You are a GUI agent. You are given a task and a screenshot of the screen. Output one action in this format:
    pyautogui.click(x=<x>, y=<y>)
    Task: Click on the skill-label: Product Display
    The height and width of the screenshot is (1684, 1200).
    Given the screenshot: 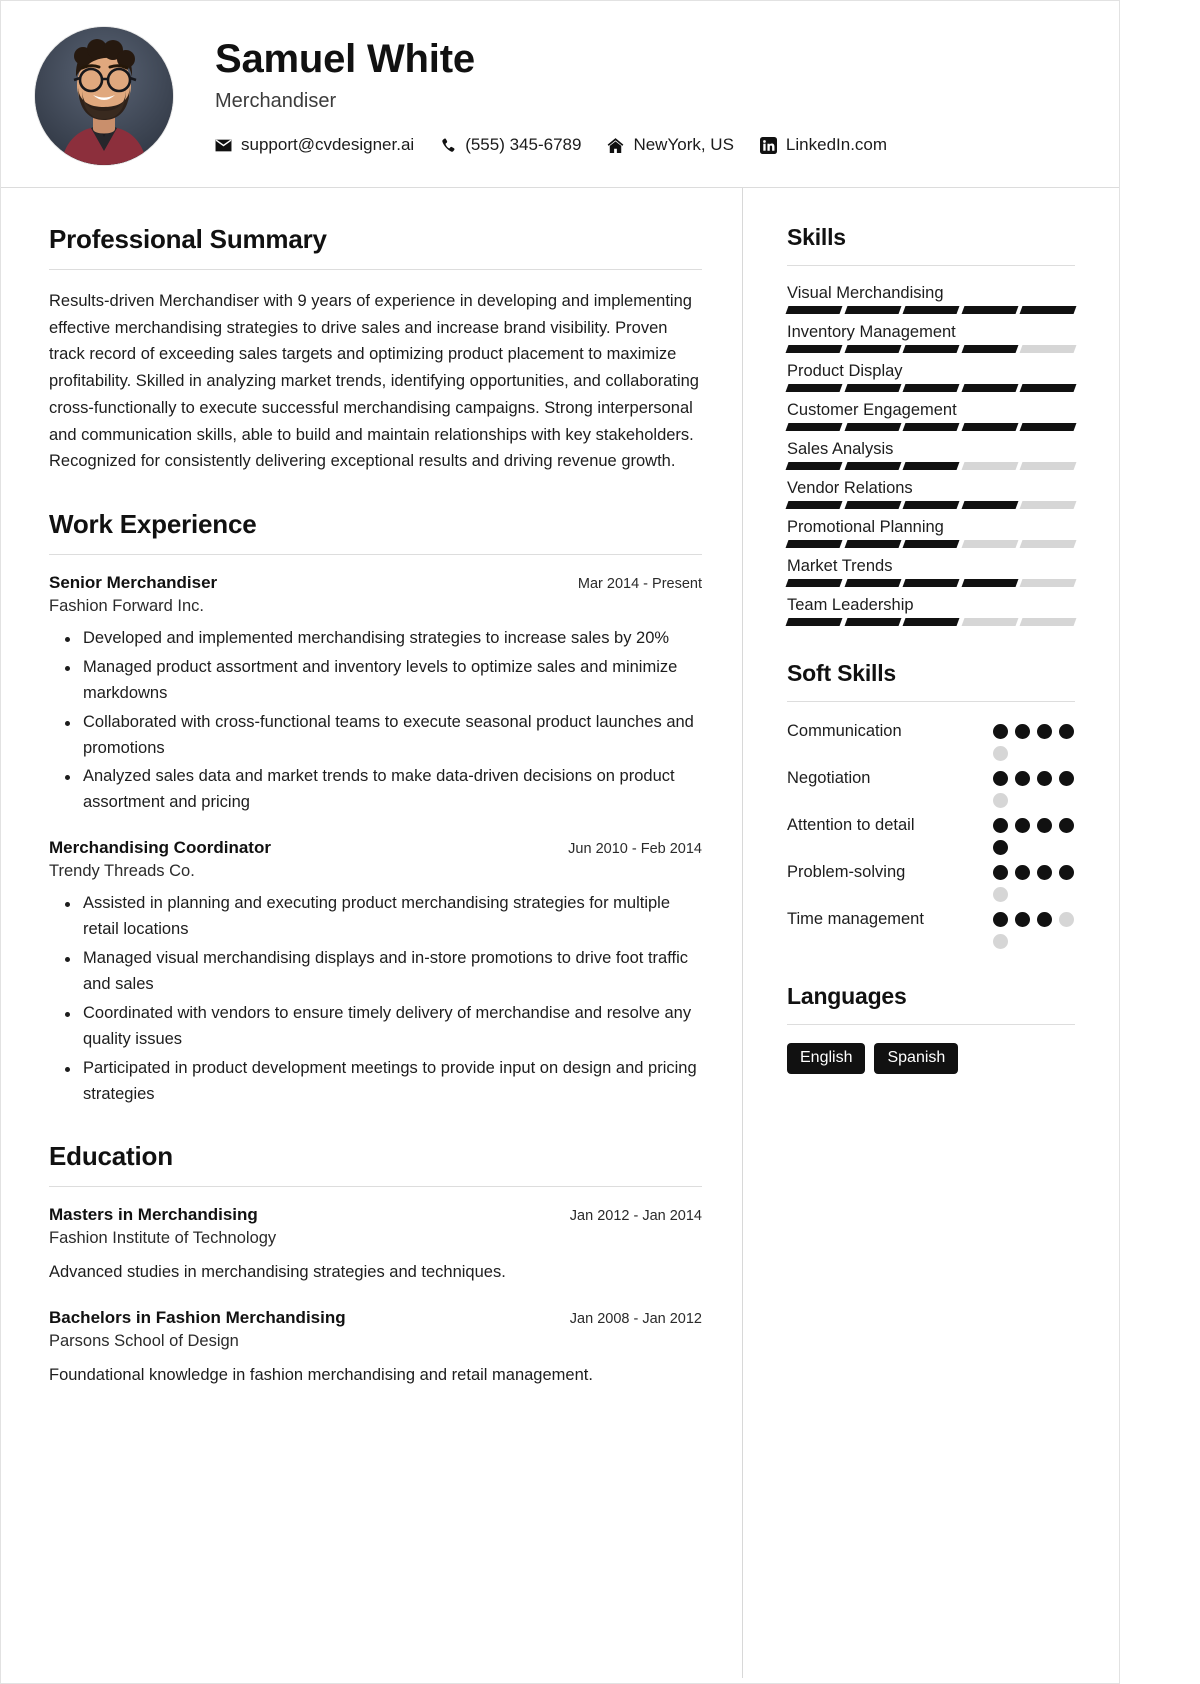 What is the action you would take?
    pyautogui.click(x=845, y=371)
    